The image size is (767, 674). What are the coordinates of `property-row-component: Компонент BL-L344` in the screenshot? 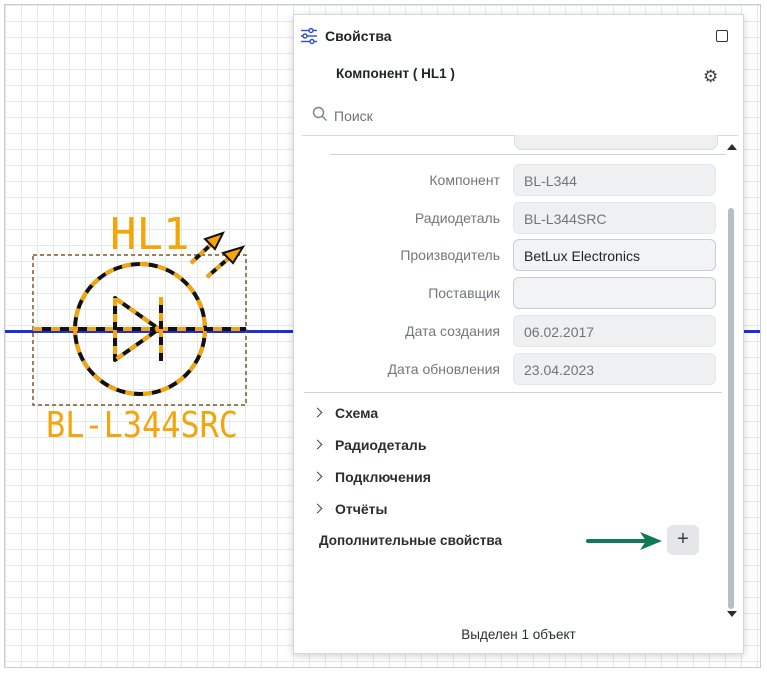 It's located at (509, 180).